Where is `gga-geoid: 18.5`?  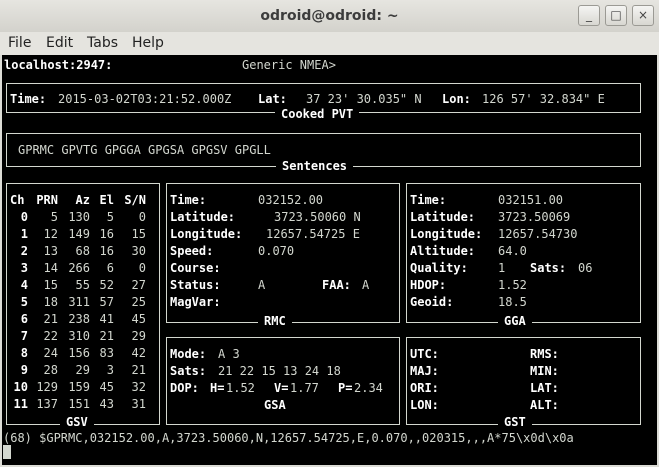 gga-geoid: 18.5 is located at coordinates (512, 302).